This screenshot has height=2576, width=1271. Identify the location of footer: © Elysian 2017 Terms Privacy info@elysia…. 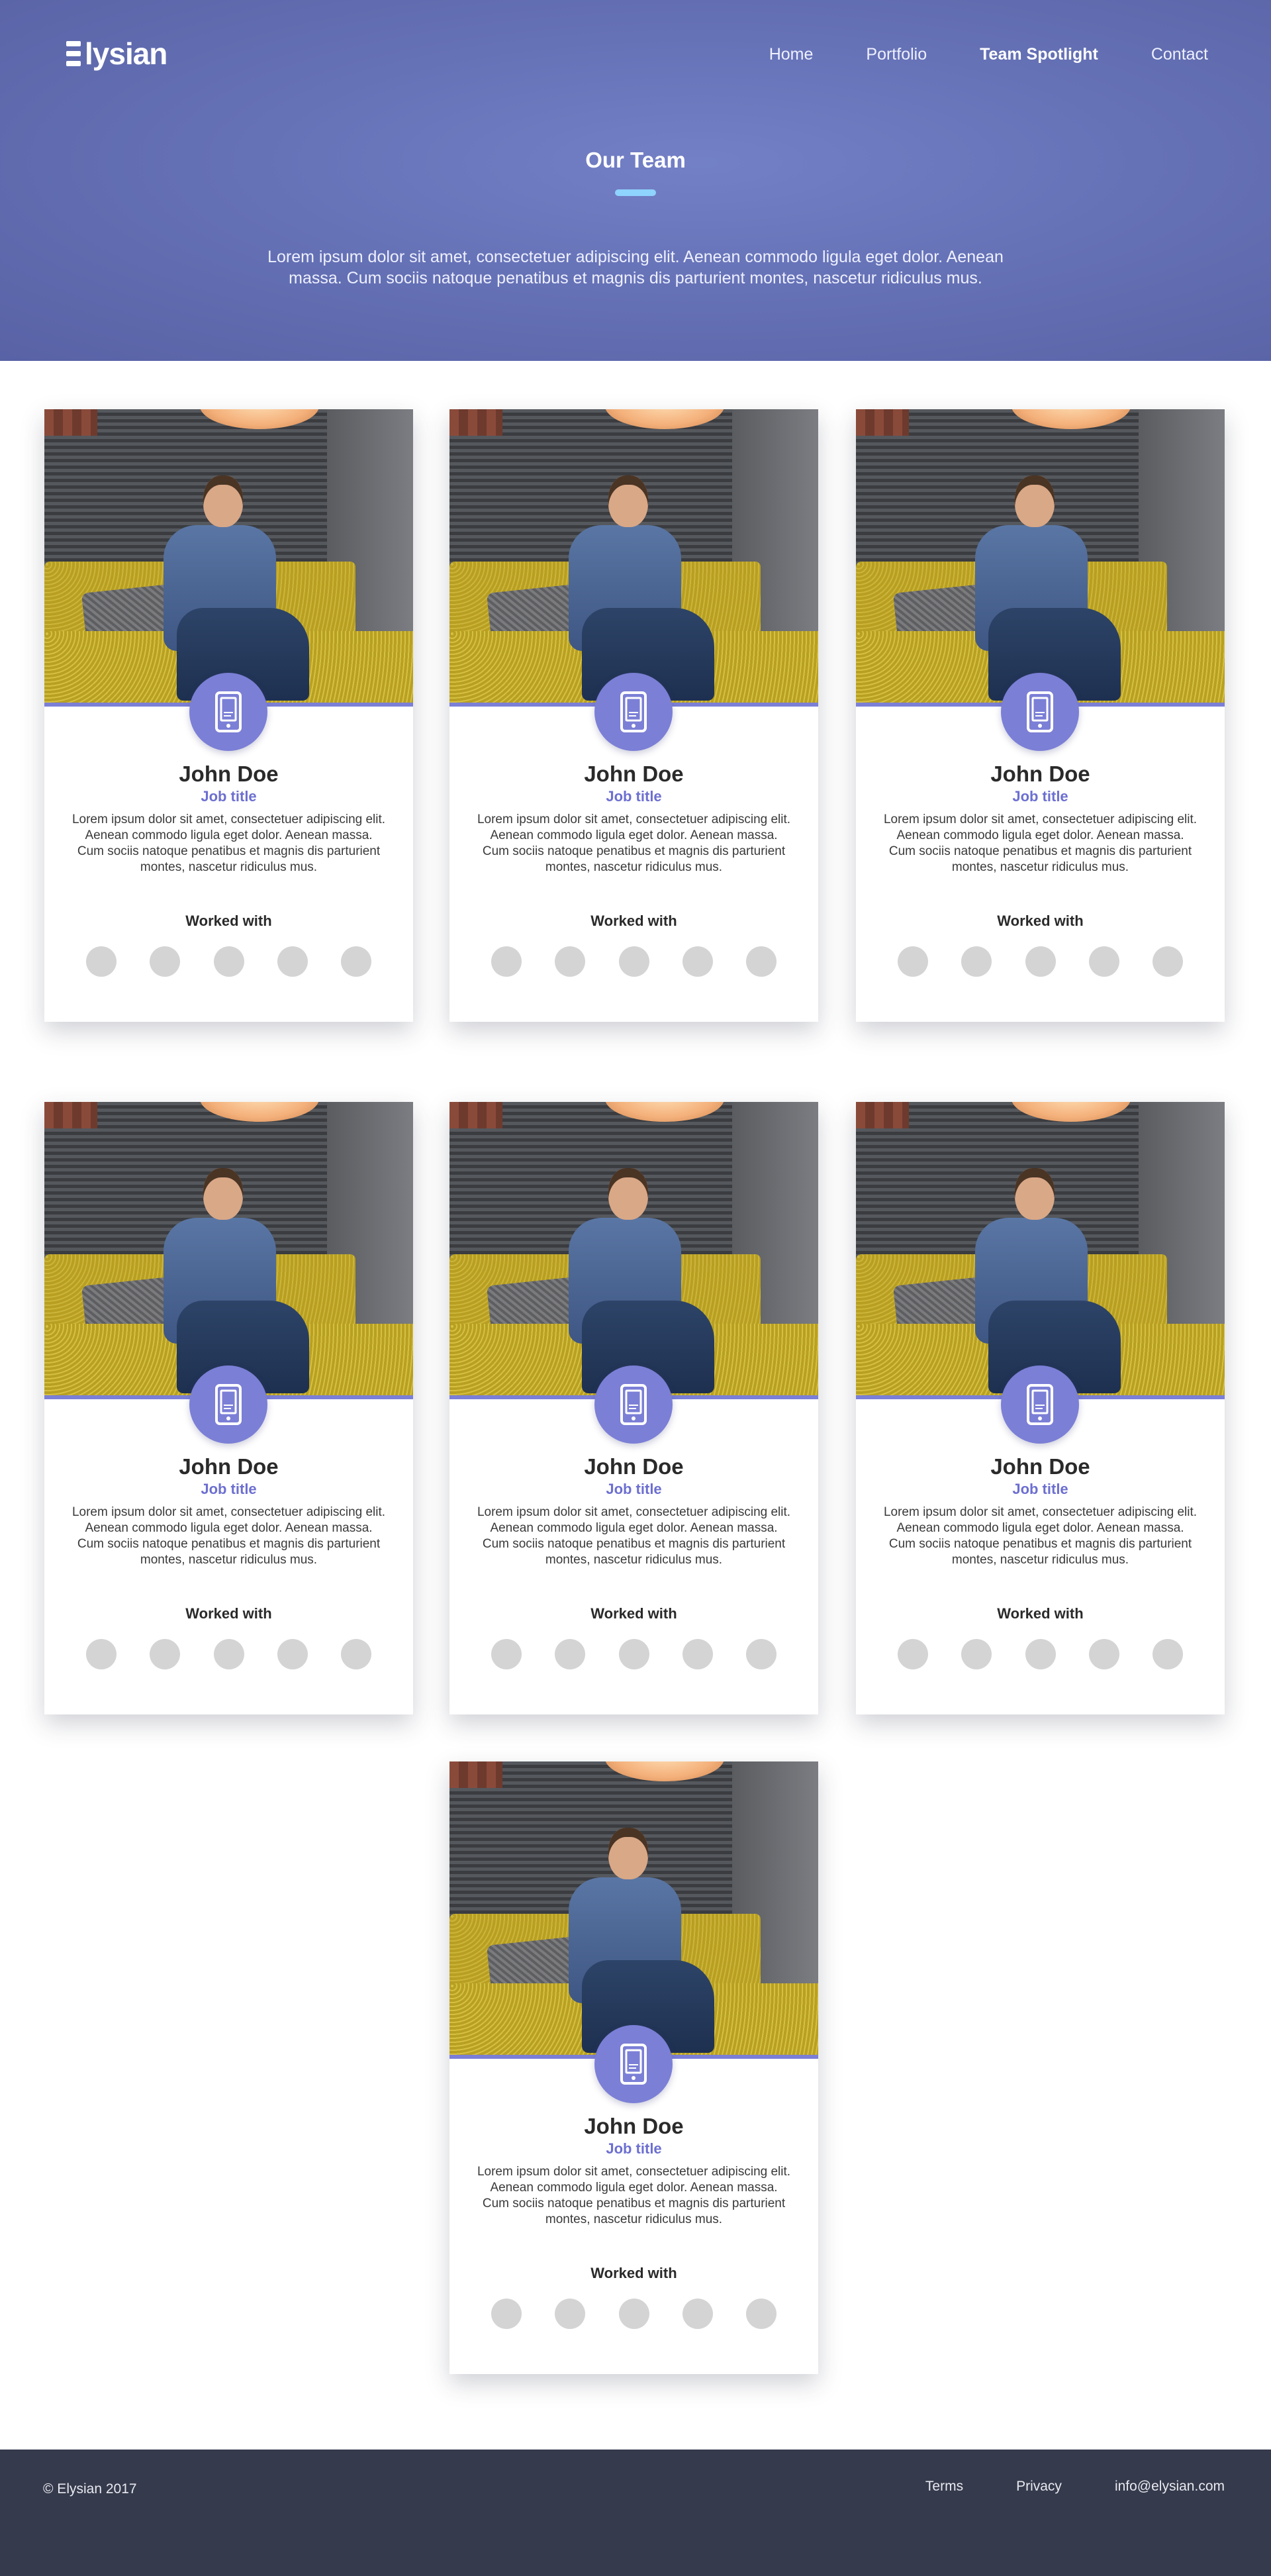
(636, 2513).